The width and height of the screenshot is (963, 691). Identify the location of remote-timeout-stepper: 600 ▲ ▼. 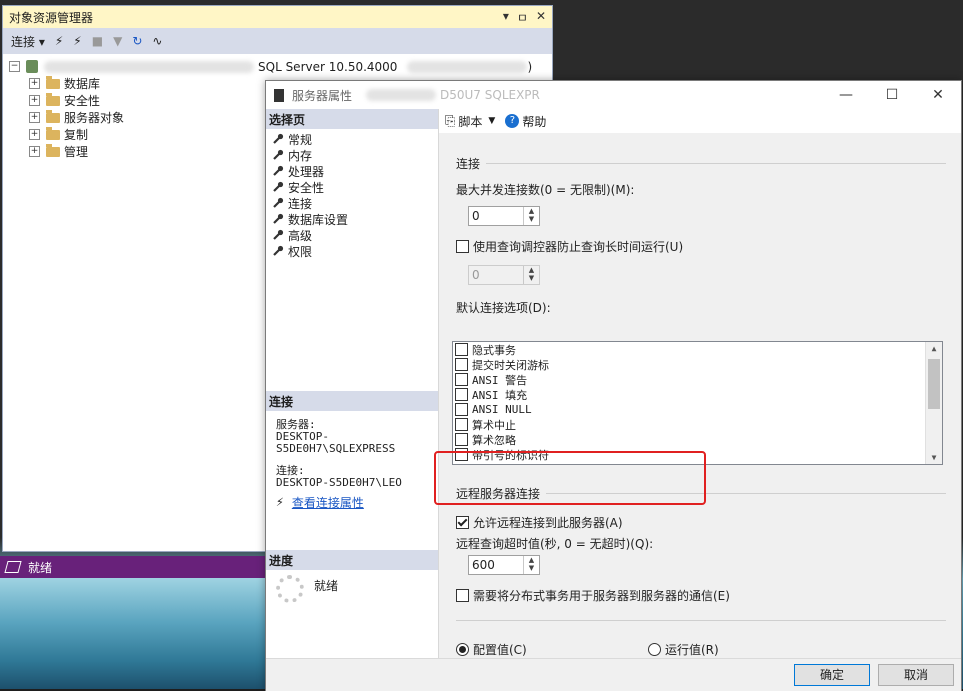
(504, 565).